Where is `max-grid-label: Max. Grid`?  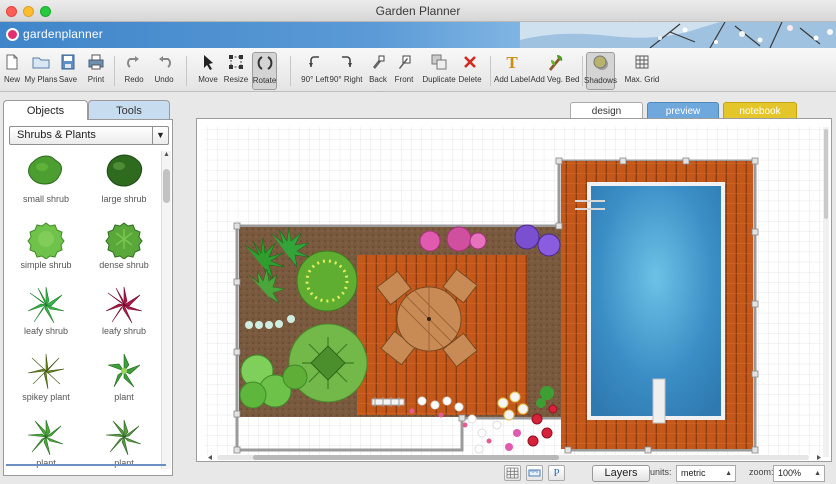 max-grid-label: Max. Grid is located at coordinates (642, 79).